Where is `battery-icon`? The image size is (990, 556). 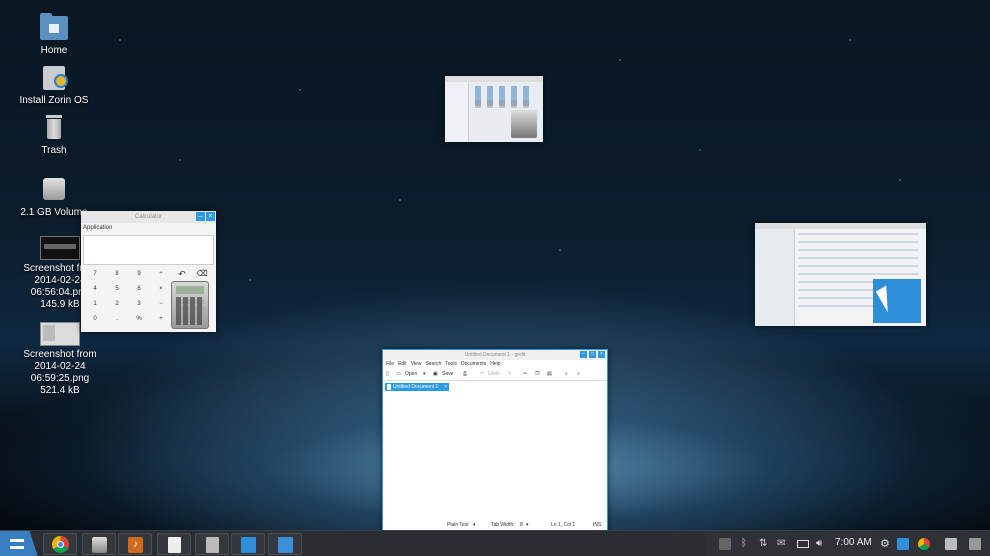
battery-icon is located at coordinates (803, 544).